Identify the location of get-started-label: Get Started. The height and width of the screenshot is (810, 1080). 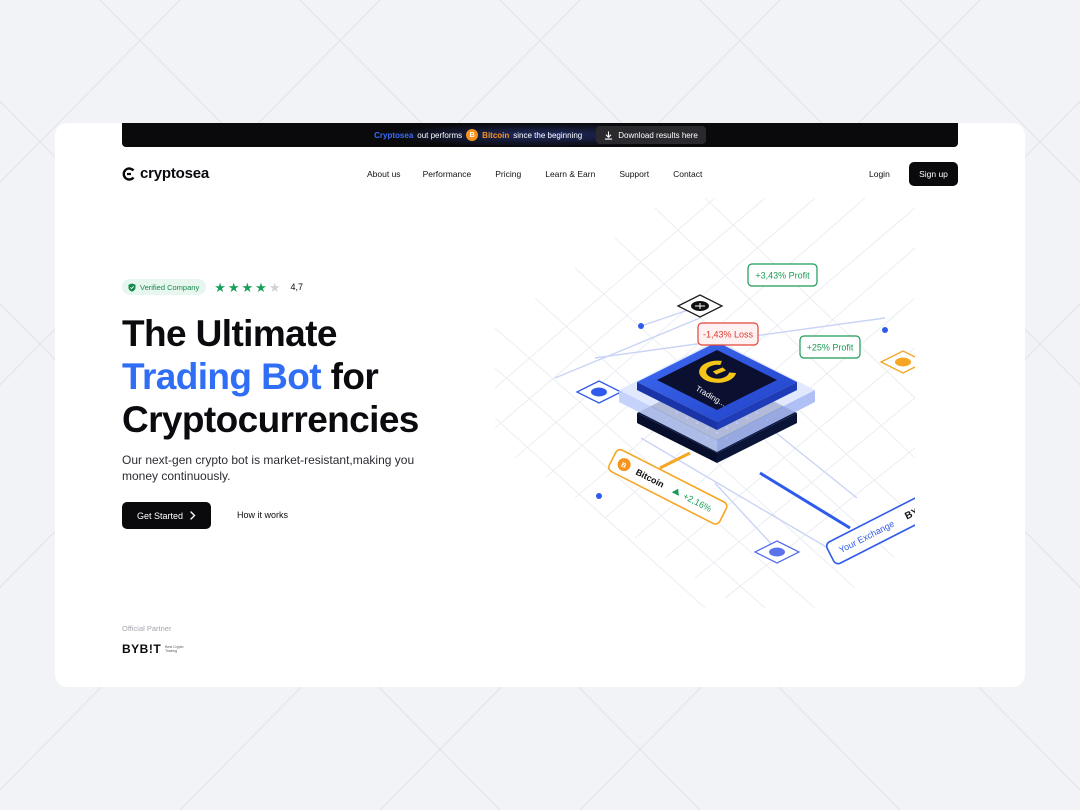
(160, 515).